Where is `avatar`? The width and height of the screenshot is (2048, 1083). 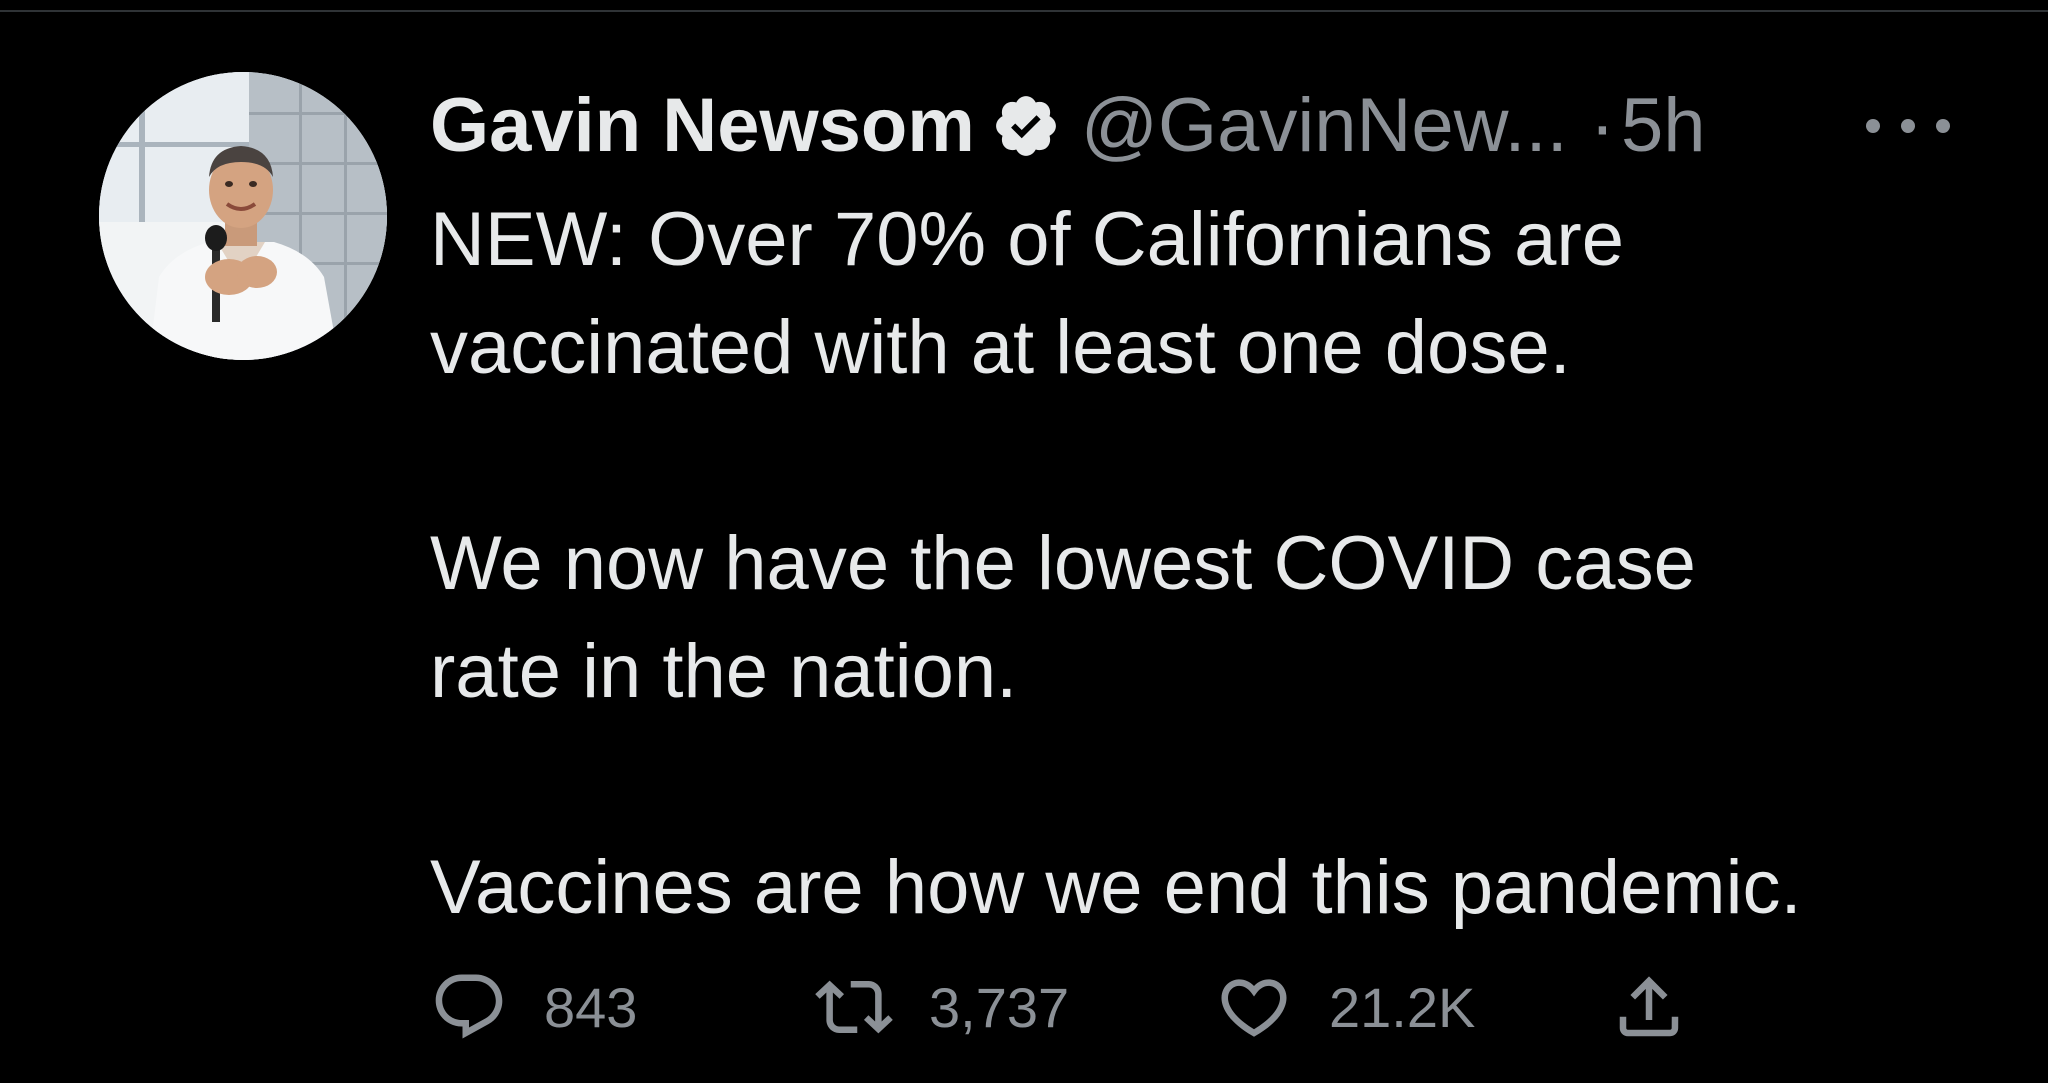 avatar is located at coordinates (243, 216).